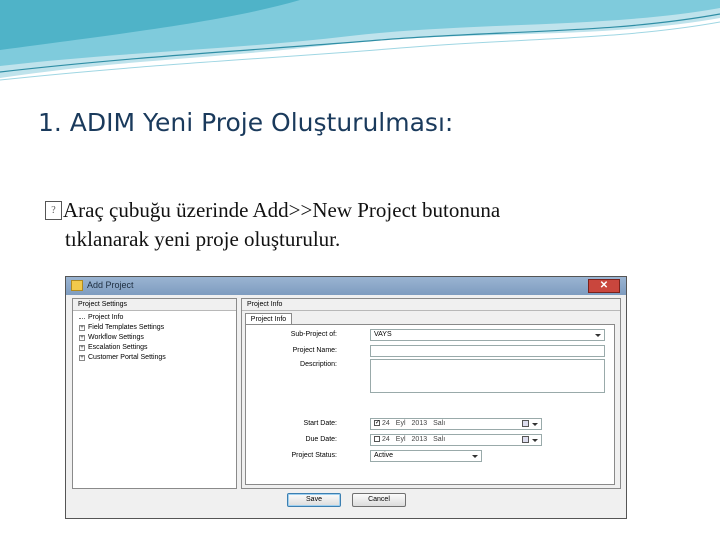  I want to click on project-status-dropdown: Active, so click(426, 456).